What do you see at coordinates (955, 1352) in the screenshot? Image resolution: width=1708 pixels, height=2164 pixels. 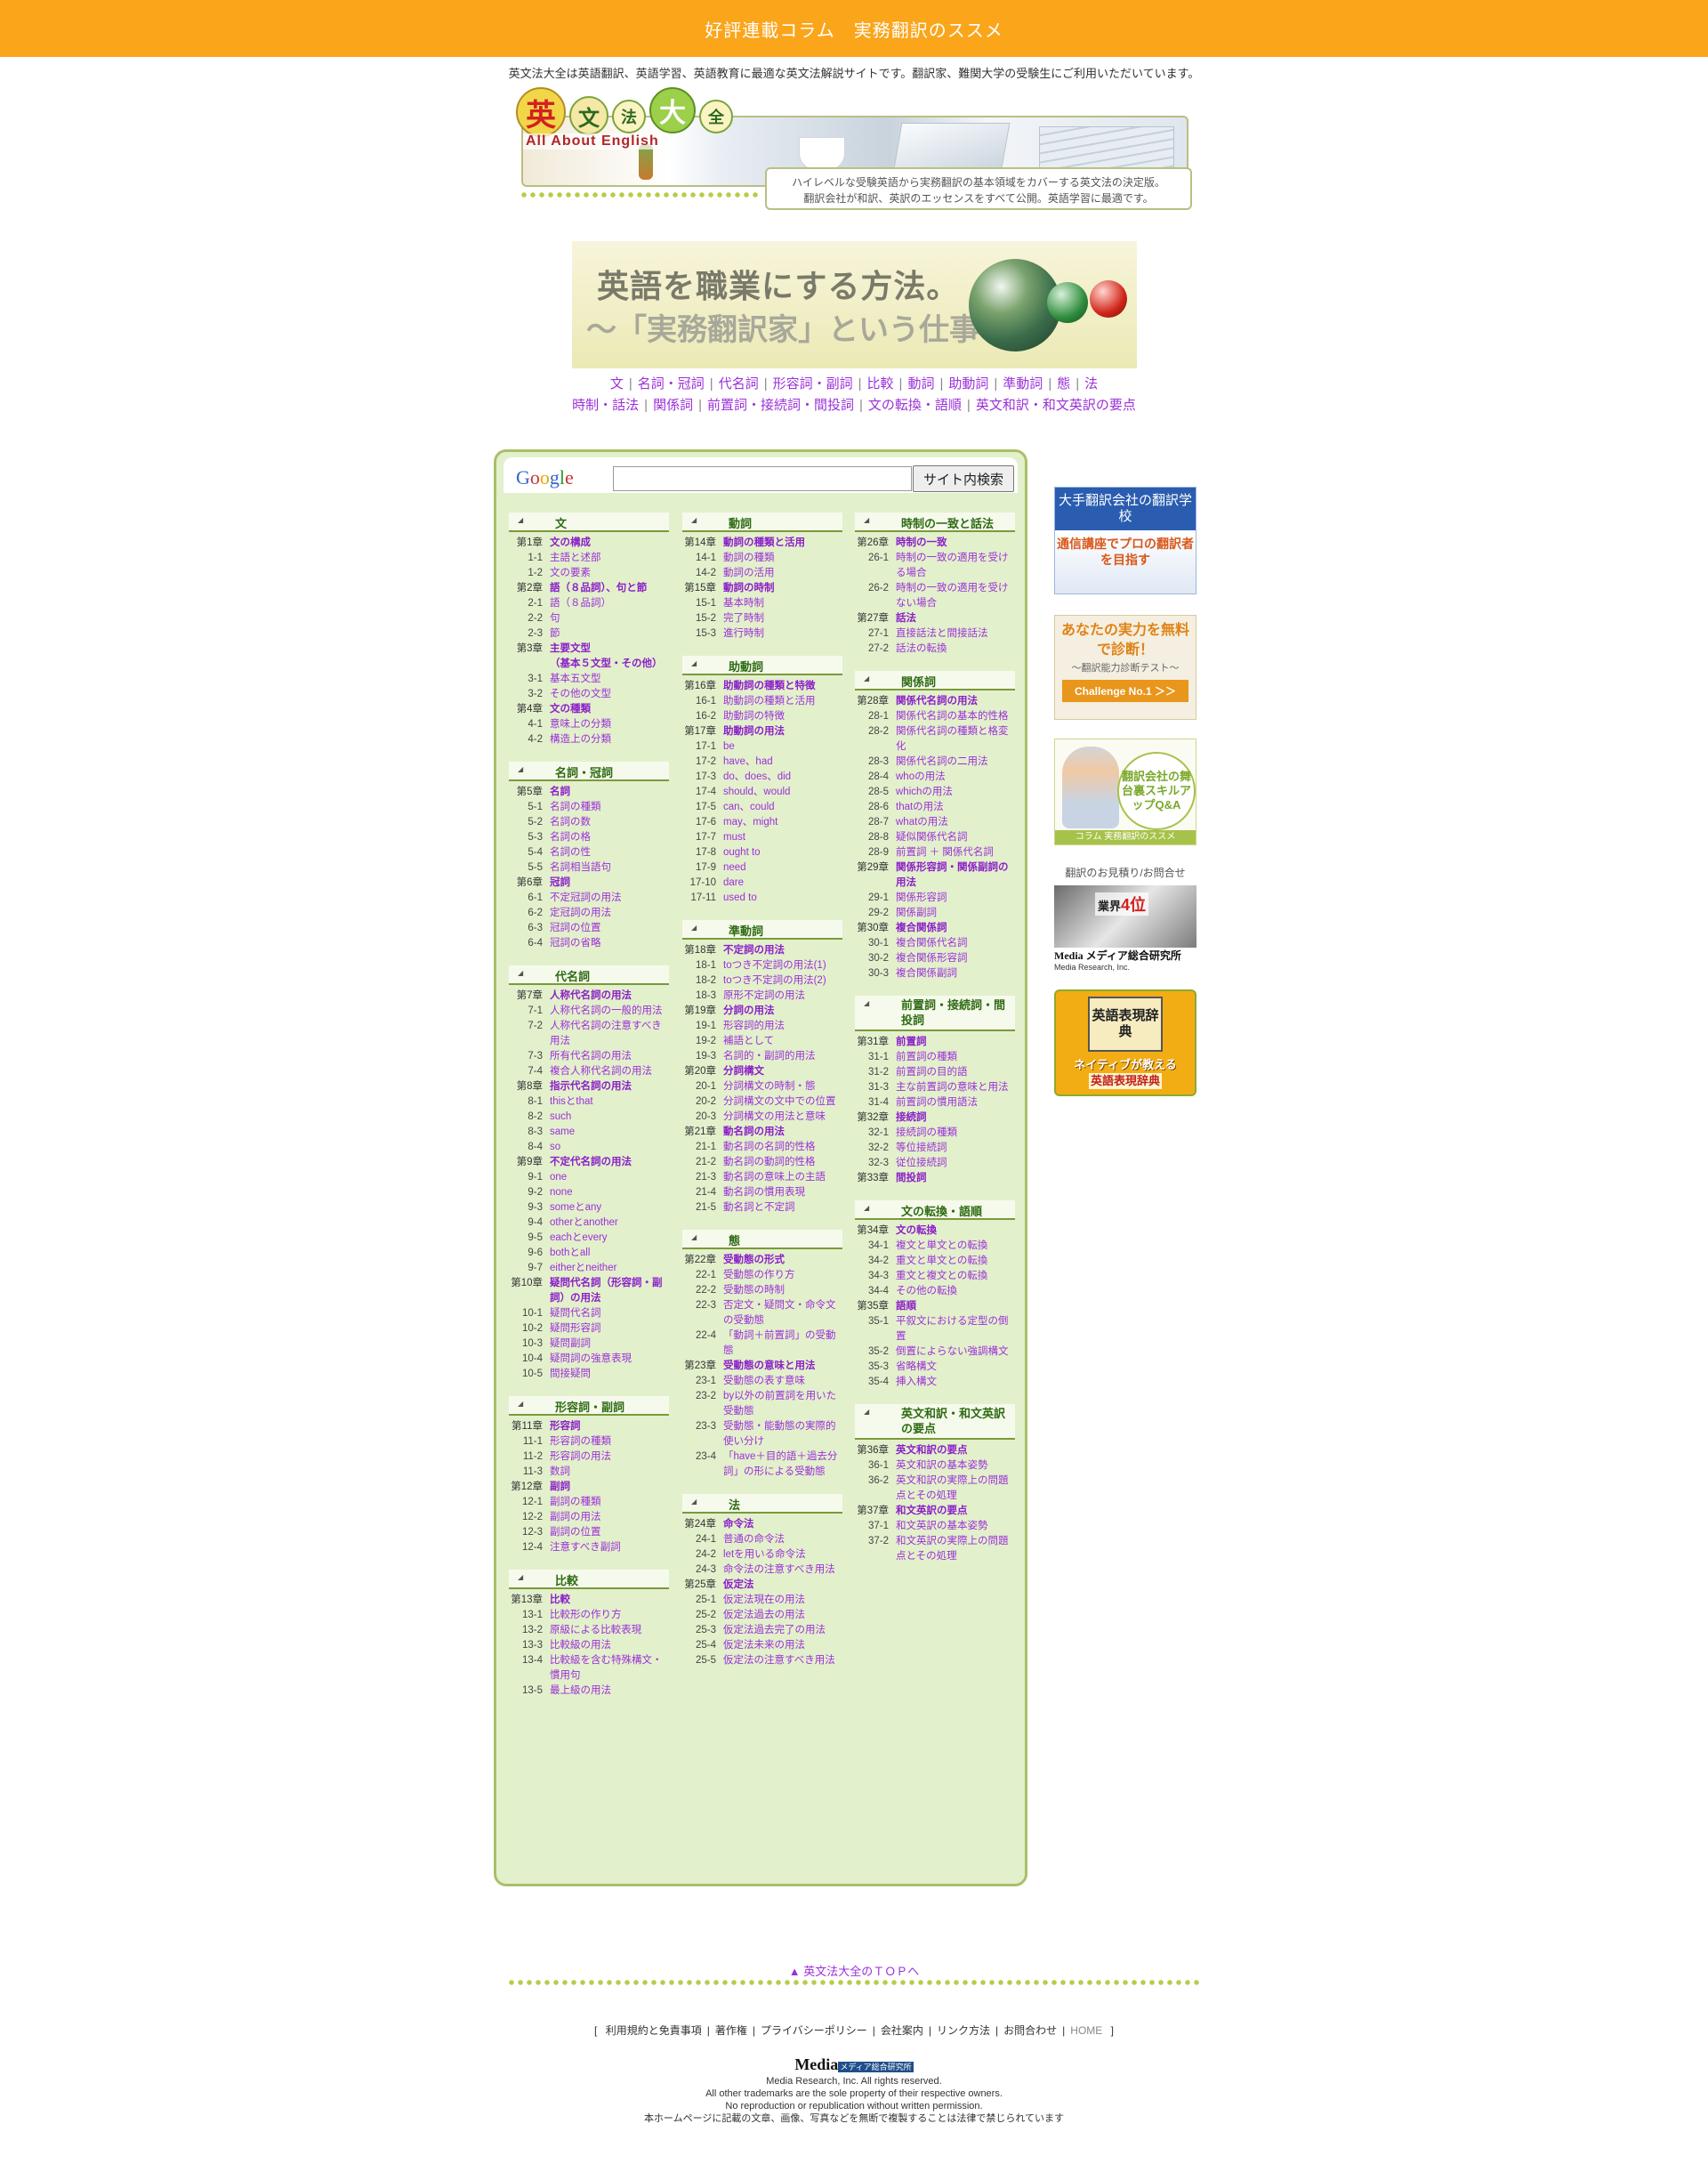 I see `subsection-link: 倒置によらない強調構文` at bounding box center [955, 1352].